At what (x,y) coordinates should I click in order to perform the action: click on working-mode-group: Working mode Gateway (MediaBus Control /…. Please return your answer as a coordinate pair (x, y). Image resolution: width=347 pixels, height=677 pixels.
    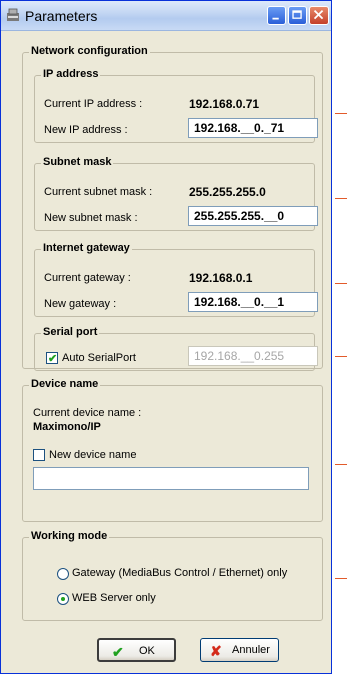
    Looking at the image, I should click on (172, 575).